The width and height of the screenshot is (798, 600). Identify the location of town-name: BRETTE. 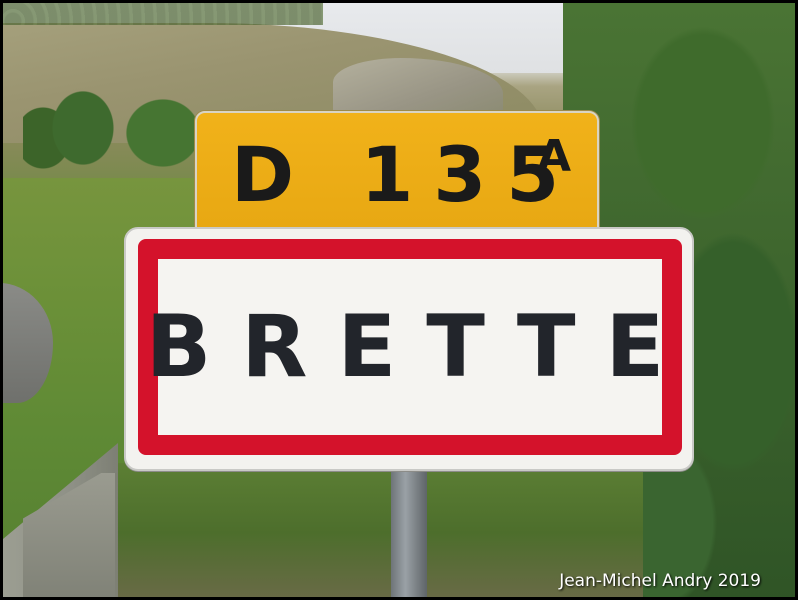
(420, 347).